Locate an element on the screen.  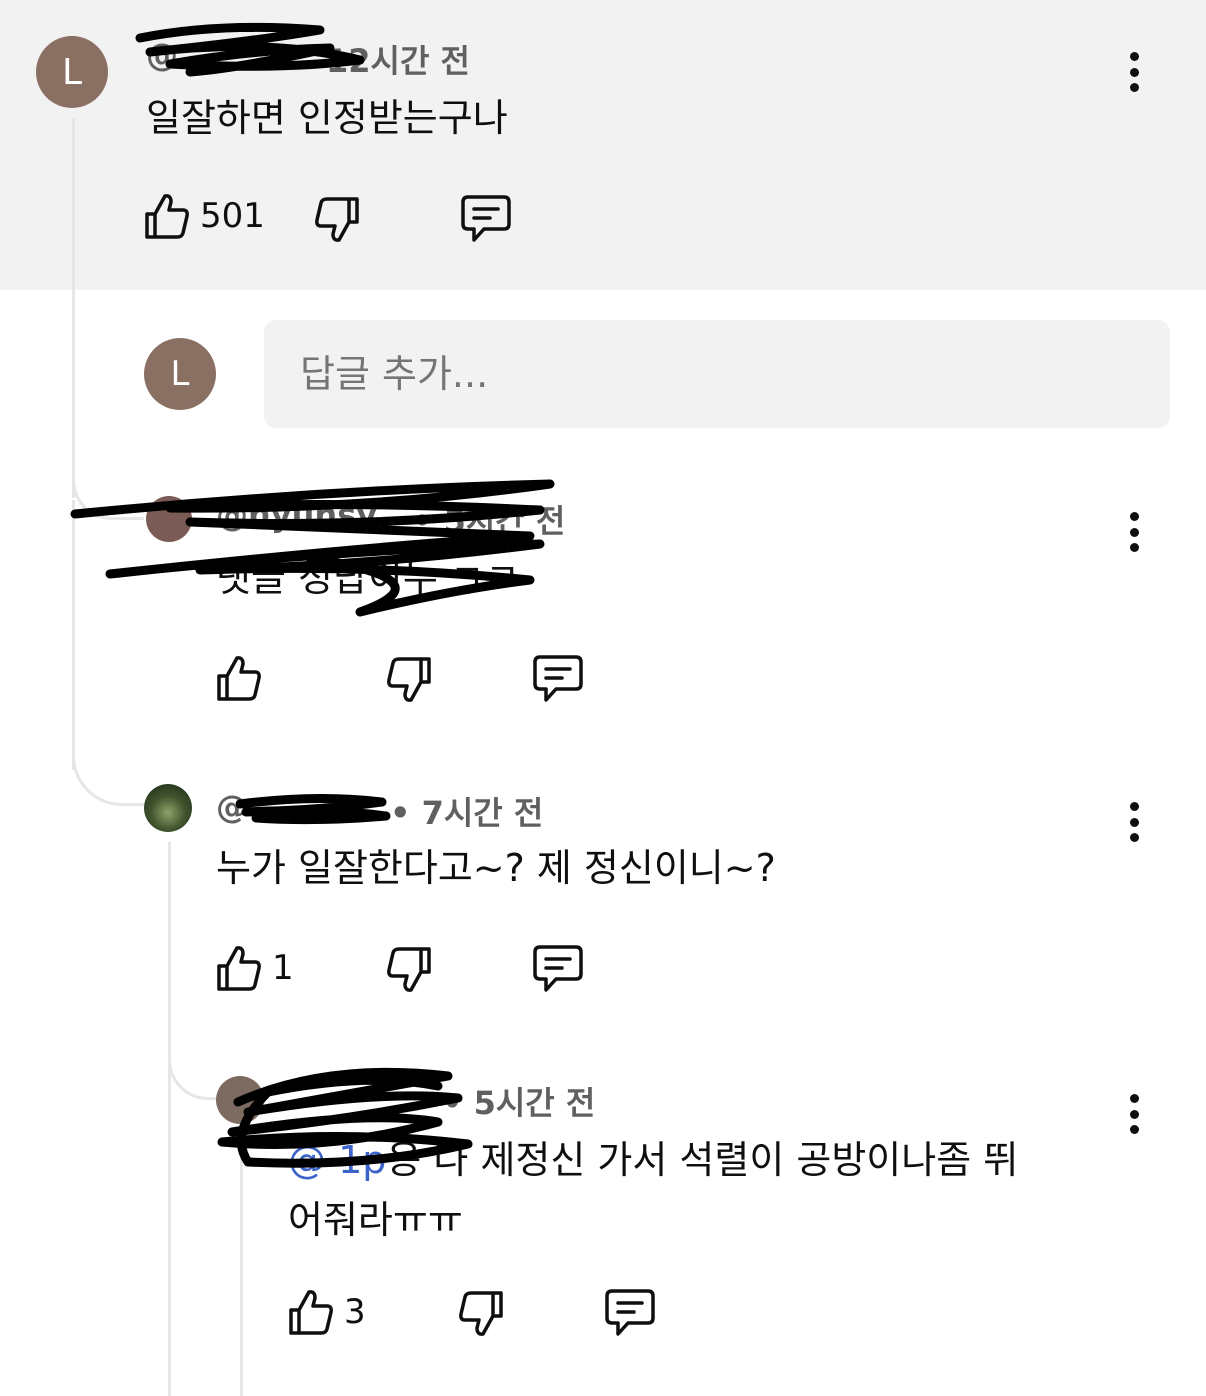
reply-time: • 7시간 전 is located at coordinates (467, 813).